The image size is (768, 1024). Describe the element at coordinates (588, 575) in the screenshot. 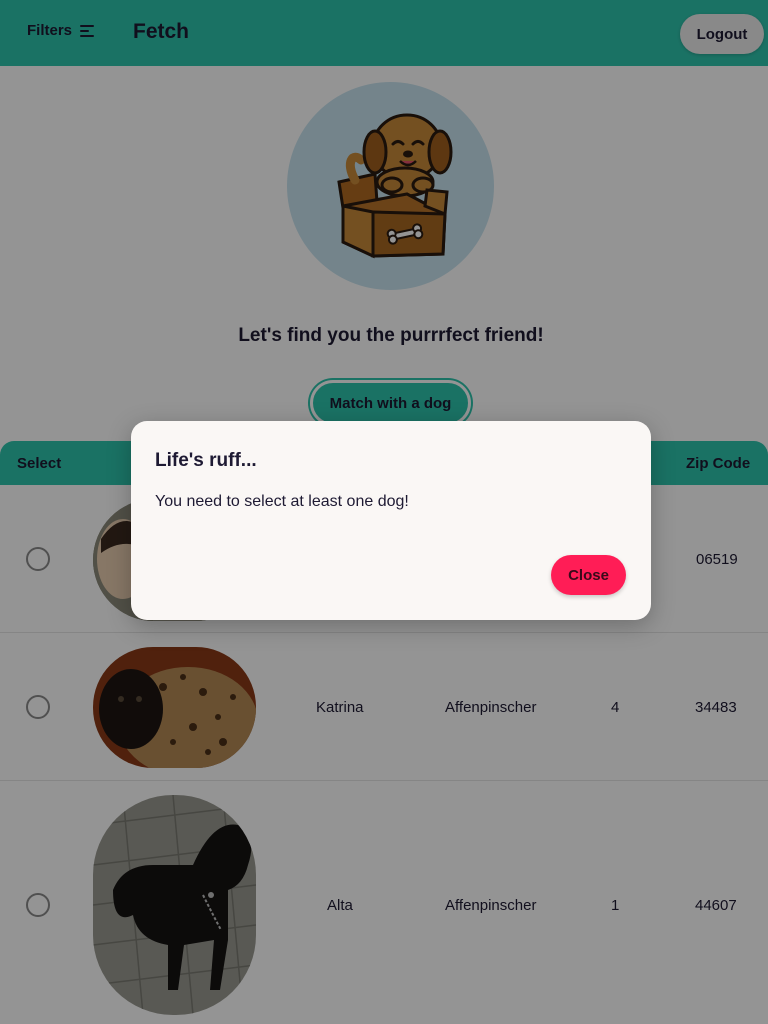

I see `close-button: Close` at that location.